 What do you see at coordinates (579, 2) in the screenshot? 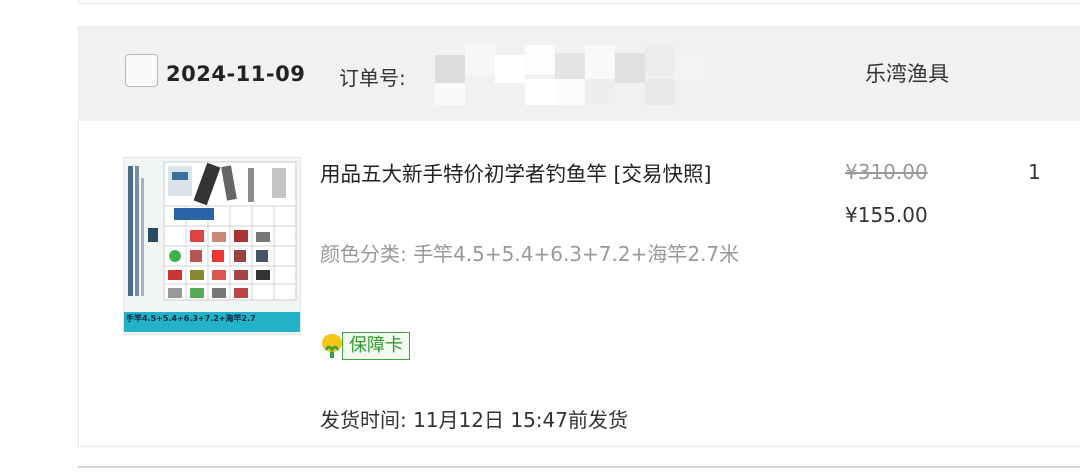
I see `previous-order-card` at bounding box center [579, 2].